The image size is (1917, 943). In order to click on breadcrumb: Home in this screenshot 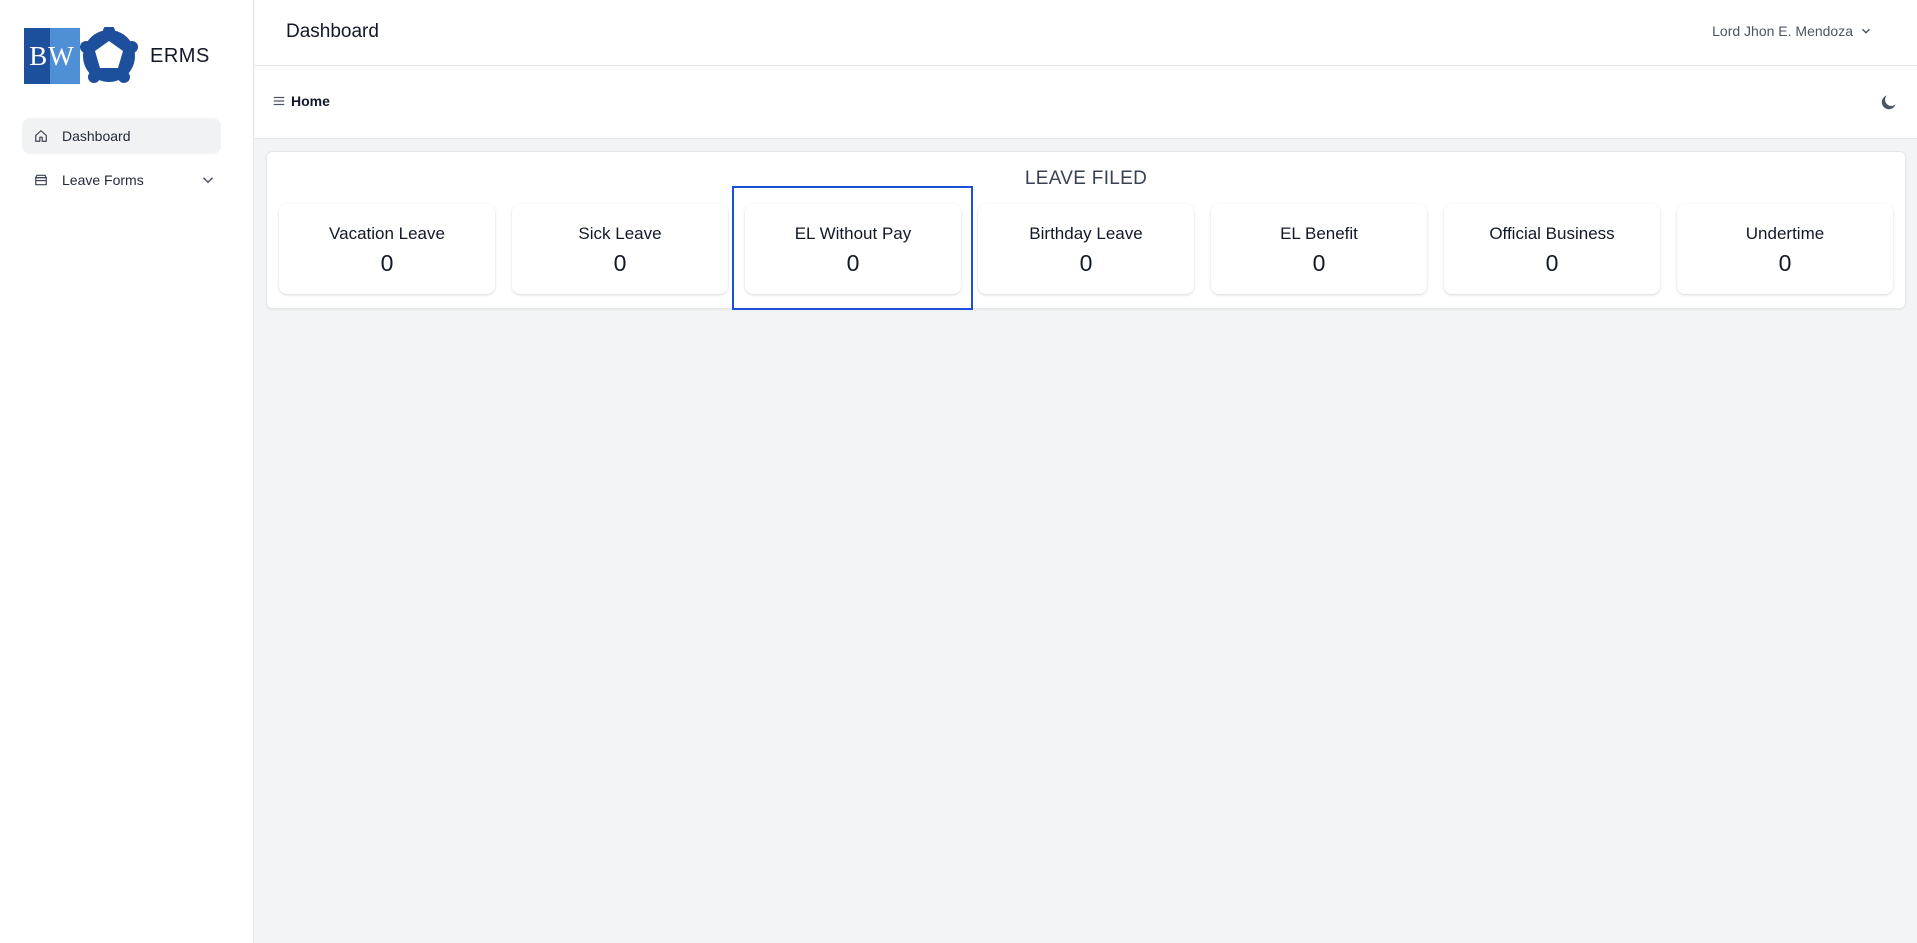, I will do `click(301, 101)`.